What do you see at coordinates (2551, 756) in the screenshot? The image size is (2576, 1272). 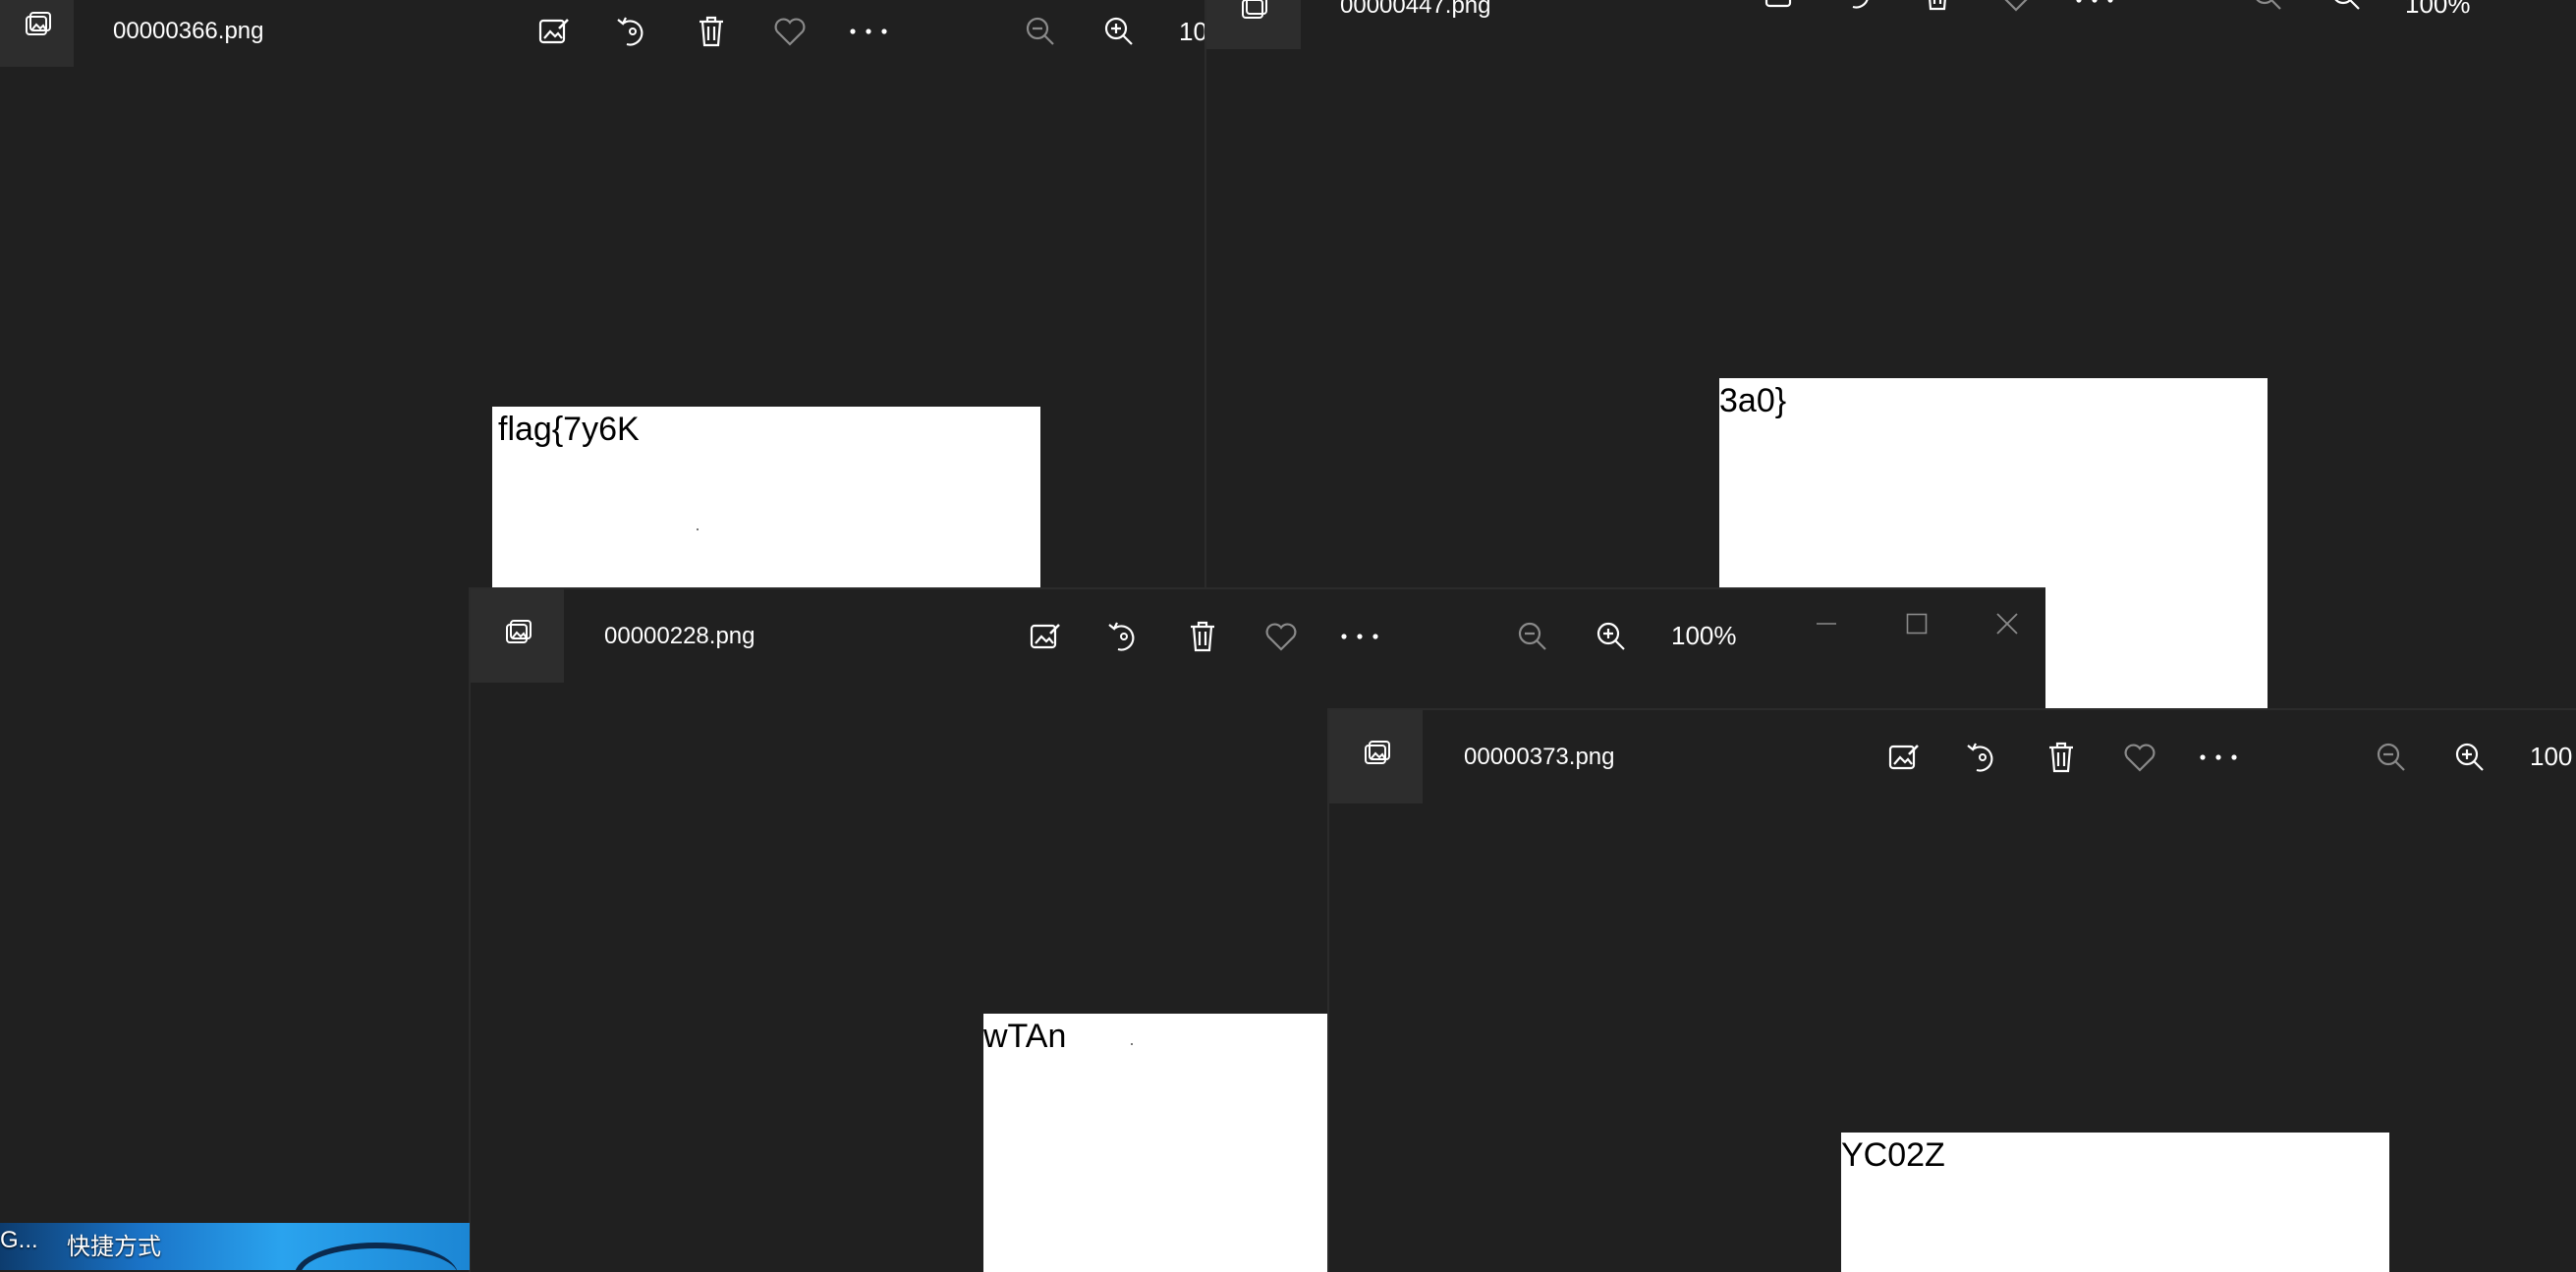 I see `zoom-level: 100` at bounding box center [2551, 756].